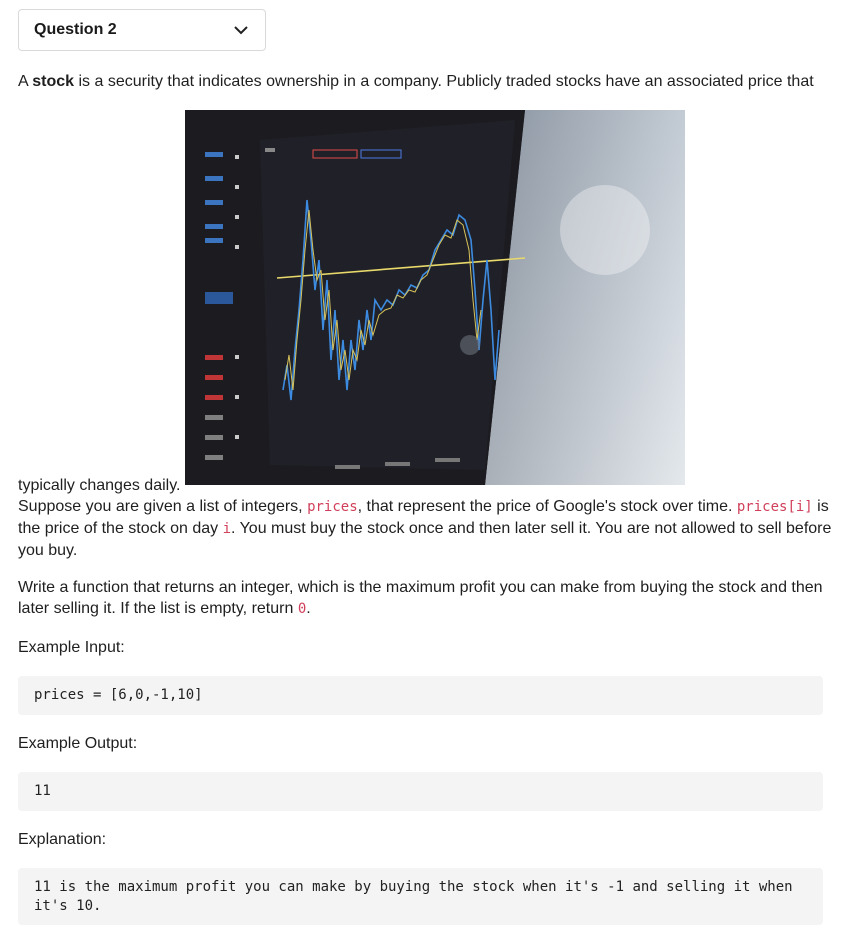 Image resolution: width=850 pixels, height=935 pixels. I want to click on chevron-down-icon, so click(241, 30).